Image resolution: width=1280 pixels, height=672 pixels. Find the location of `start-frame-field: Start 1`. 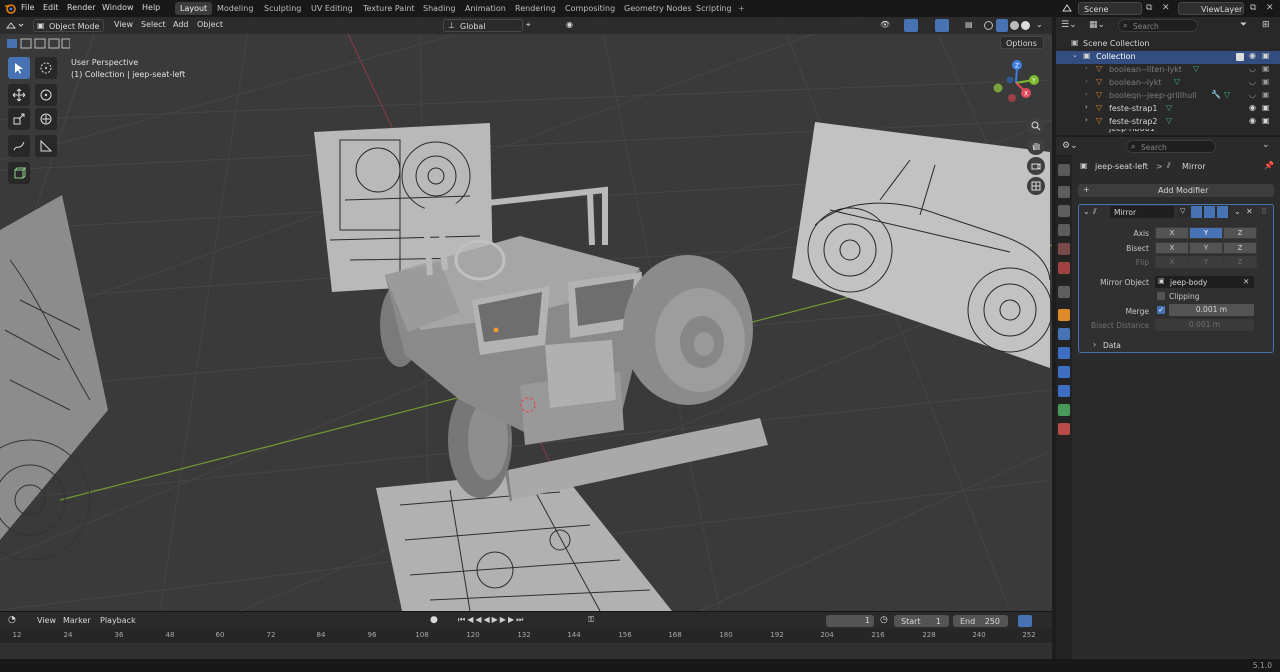

start-frame-field: Start 1 is located at coordinates (921, 621).